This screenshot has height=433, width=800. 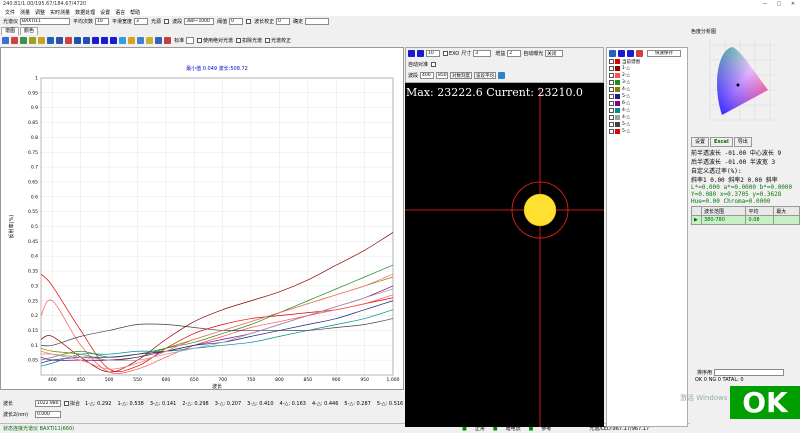 I want to click on sort-input, so click(x=749, y=372).